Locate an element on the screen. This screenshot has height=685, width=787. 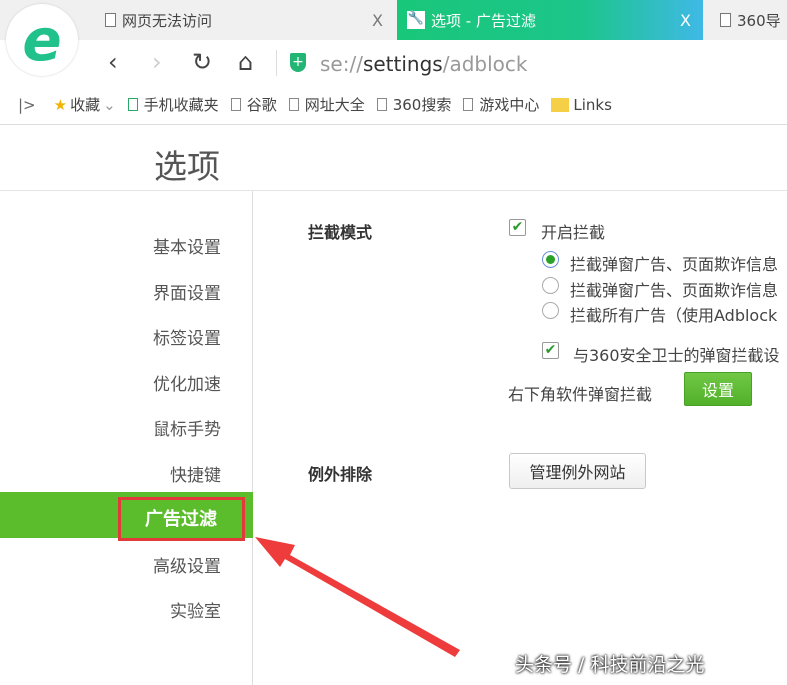
block-option-label: 拦截所有广告（使用Adblock is located at coordinates (674, 315).